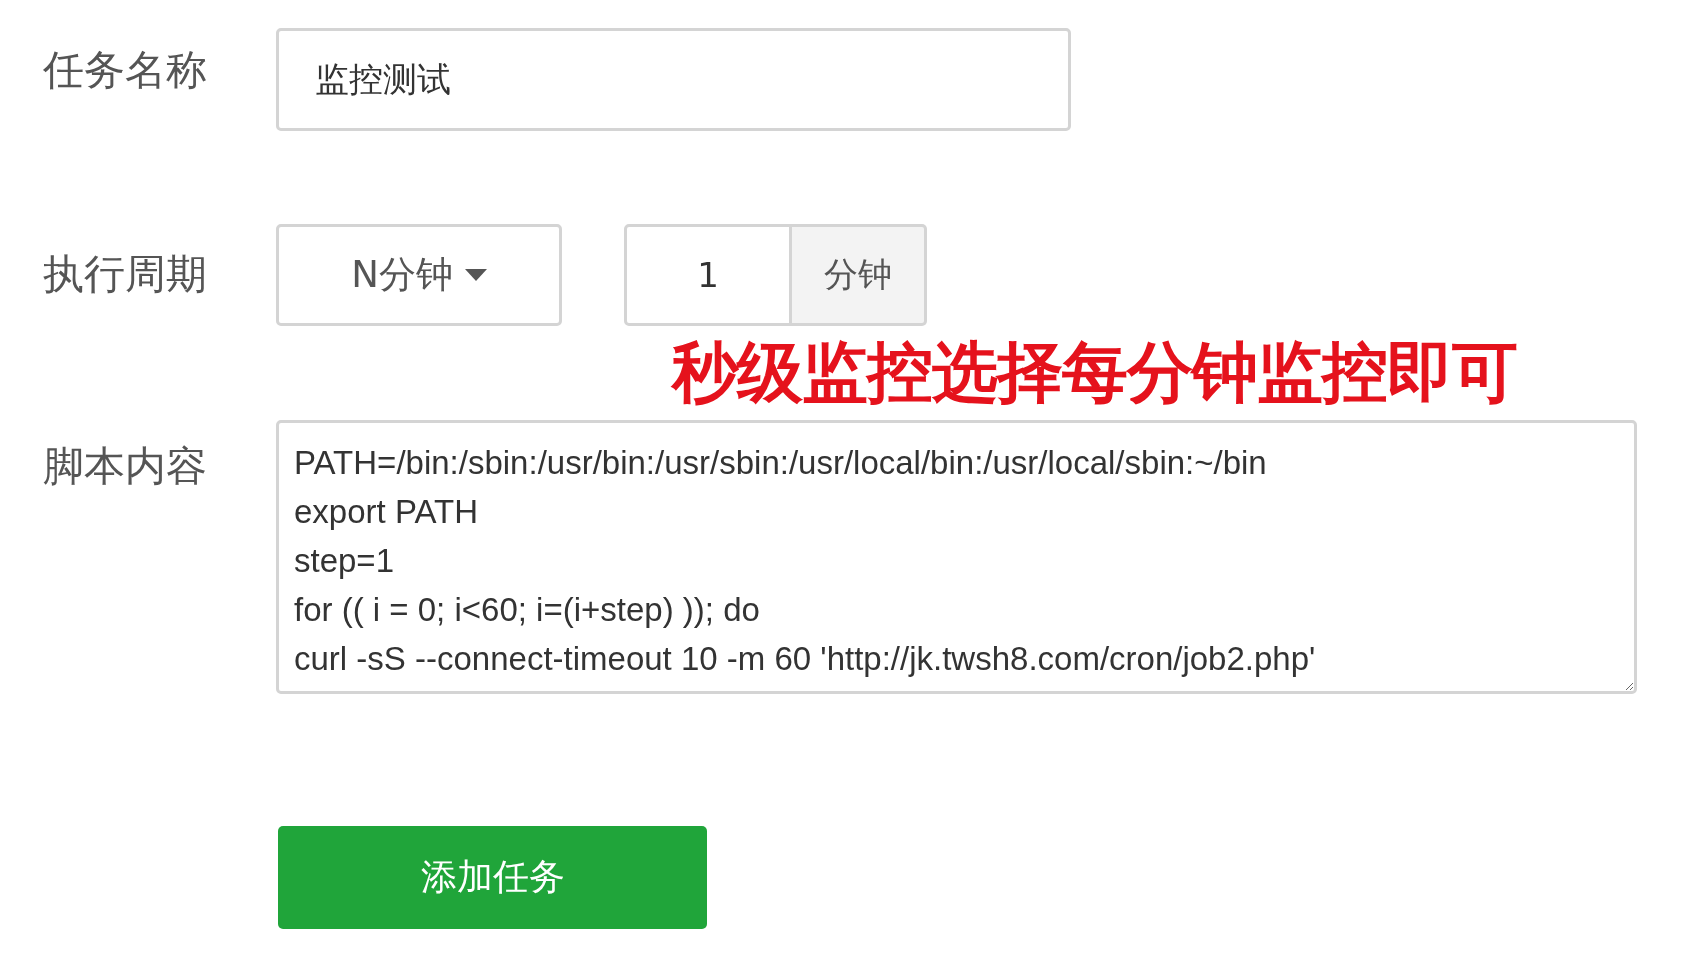  I want to click on field-label: 任务名称, so click(125, 70).